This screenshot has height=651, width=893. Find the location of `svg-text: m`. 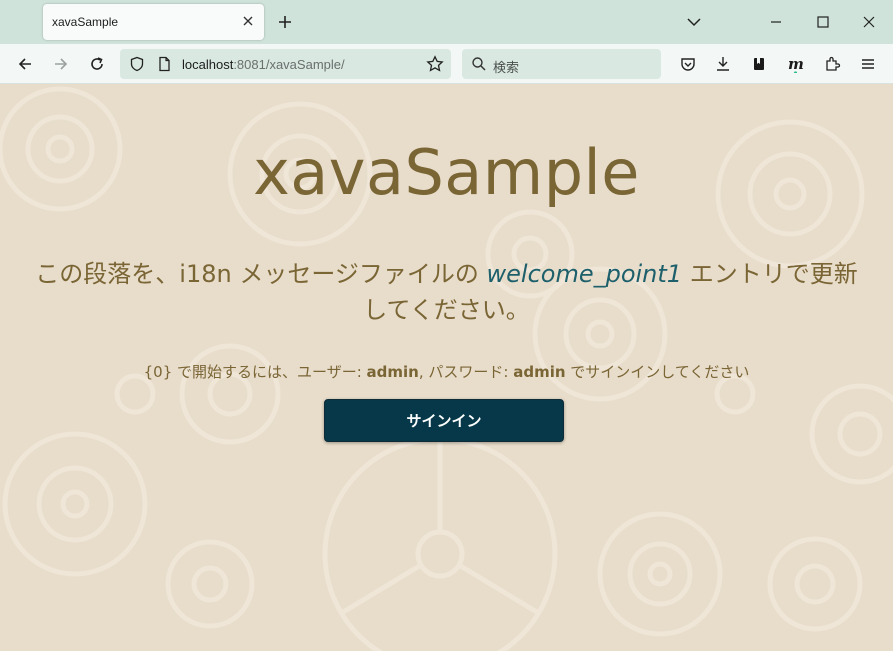

svg-text: m is located at coordinates (796, 64).